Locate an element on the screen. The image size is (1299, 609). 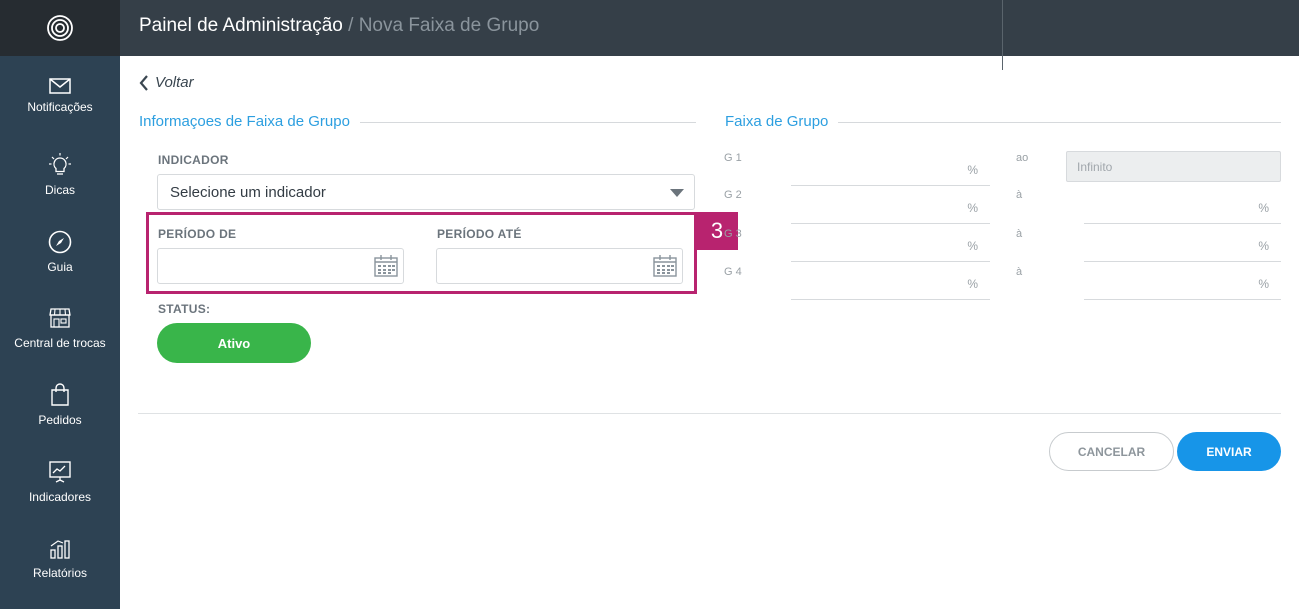
infinito-value: Infinito is located at coordinates (1095, 167).